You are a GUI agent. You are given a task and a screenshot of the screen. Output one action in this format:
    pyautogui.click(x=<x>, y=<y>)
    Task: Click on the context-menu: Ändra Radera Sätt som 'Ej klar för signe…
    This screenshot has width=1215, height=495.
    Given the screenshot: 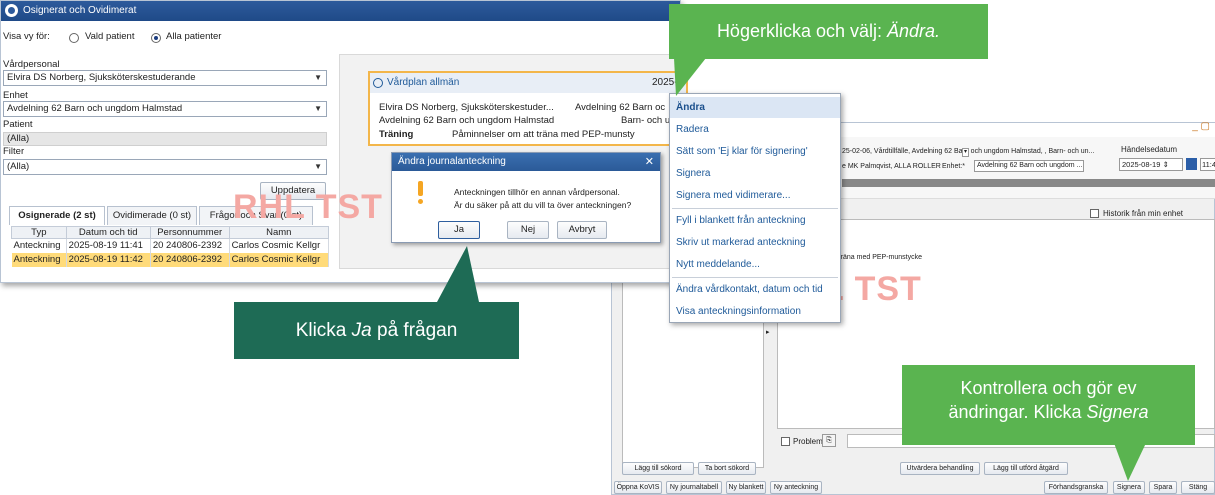 What is the action you would take?
    pyautogui.click(x=755, y=208)
    